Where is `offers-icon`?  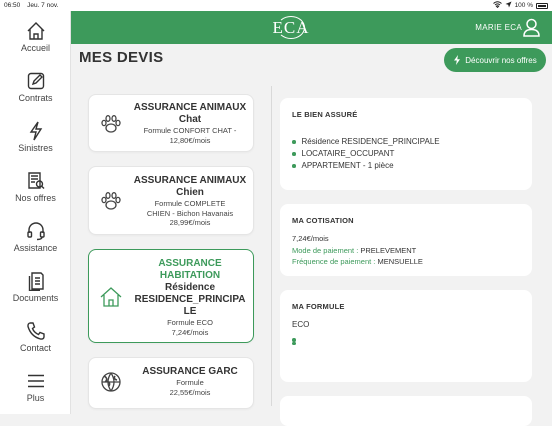 offers-icon is located at coordinates (35, 180).